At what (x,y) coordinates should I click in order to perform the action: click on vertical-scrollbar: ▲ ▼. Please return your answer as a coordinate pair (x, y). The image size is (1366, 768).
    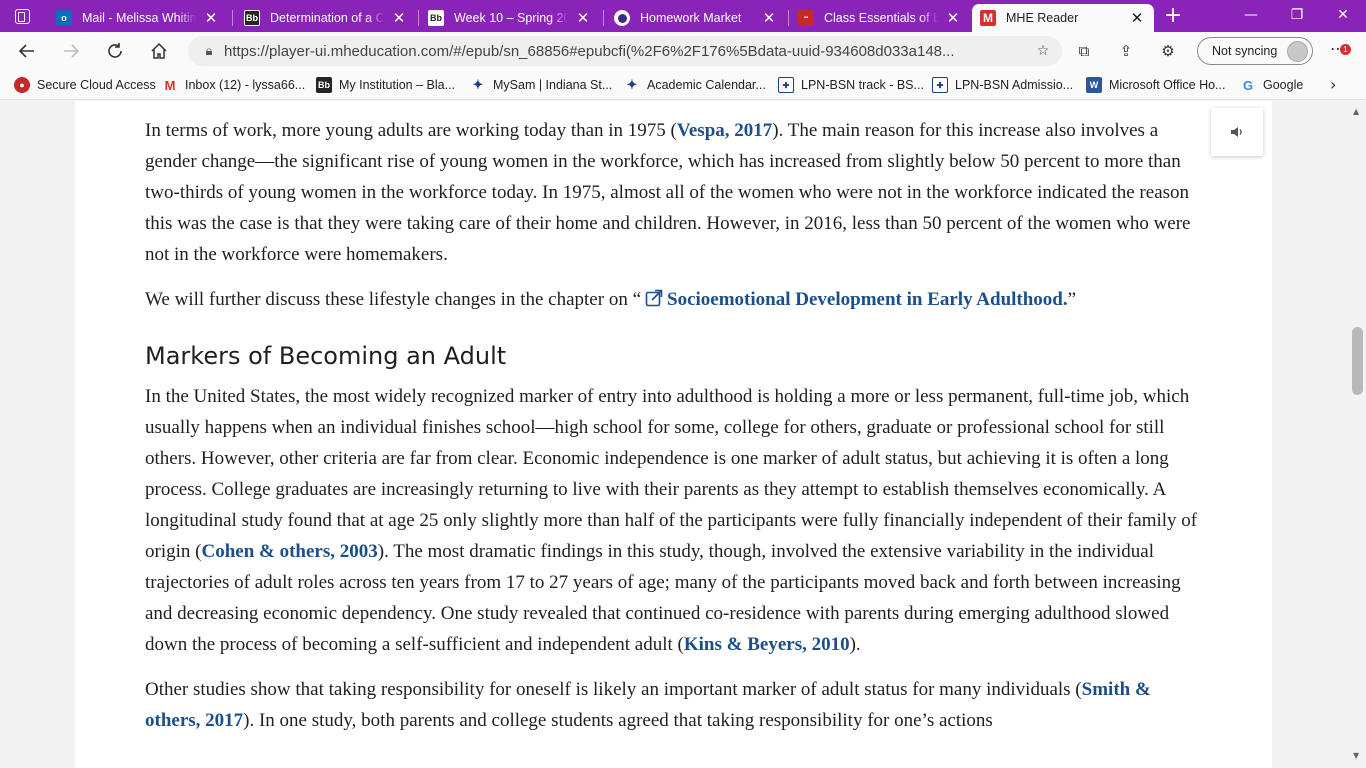
    Looking at the image, I should click on (1357, 434).